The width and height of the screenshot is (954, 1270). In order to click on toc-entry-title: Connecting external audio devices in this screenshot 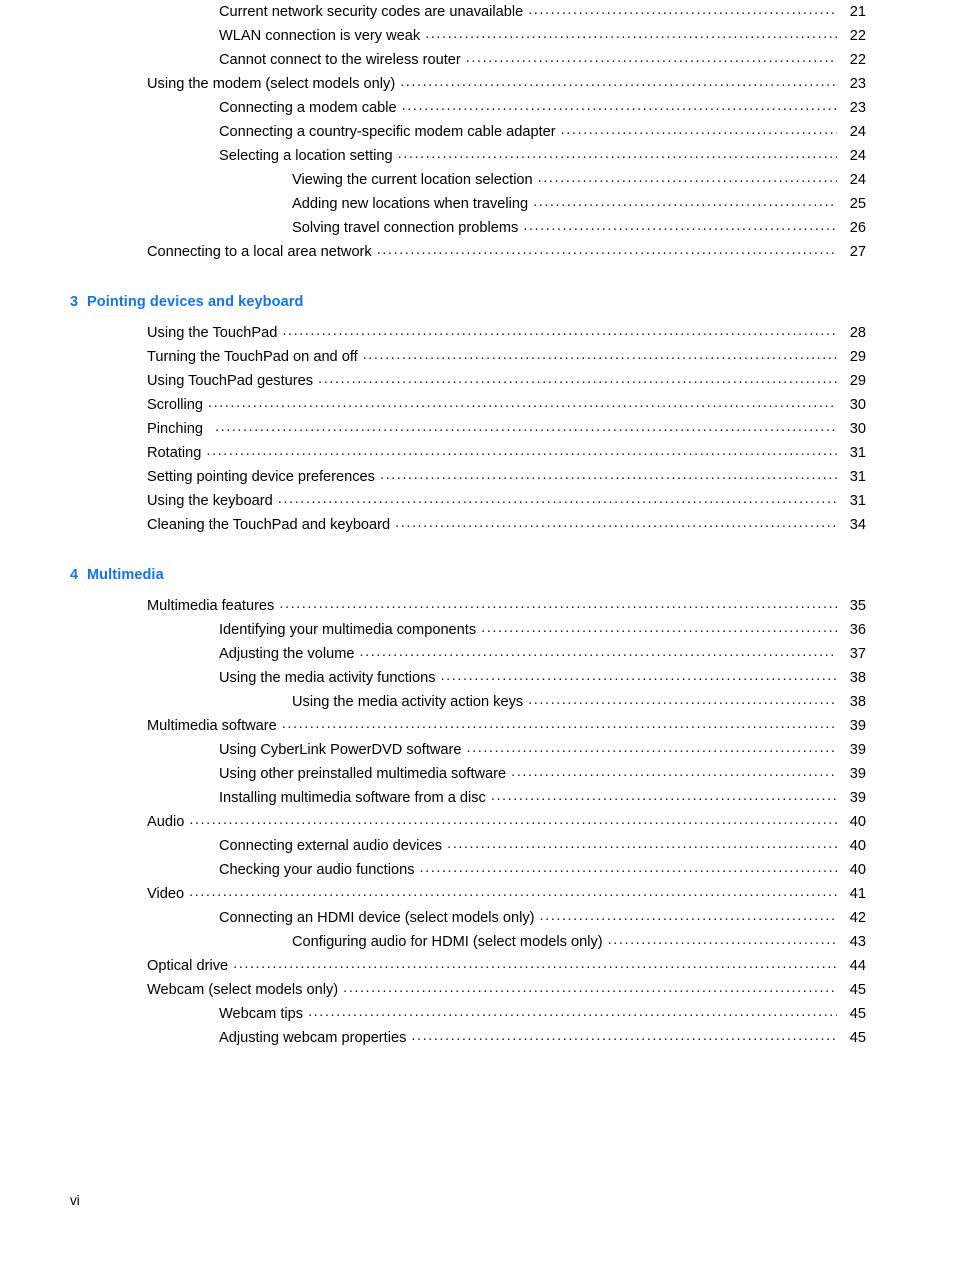, I will do `click(331, 846)`.